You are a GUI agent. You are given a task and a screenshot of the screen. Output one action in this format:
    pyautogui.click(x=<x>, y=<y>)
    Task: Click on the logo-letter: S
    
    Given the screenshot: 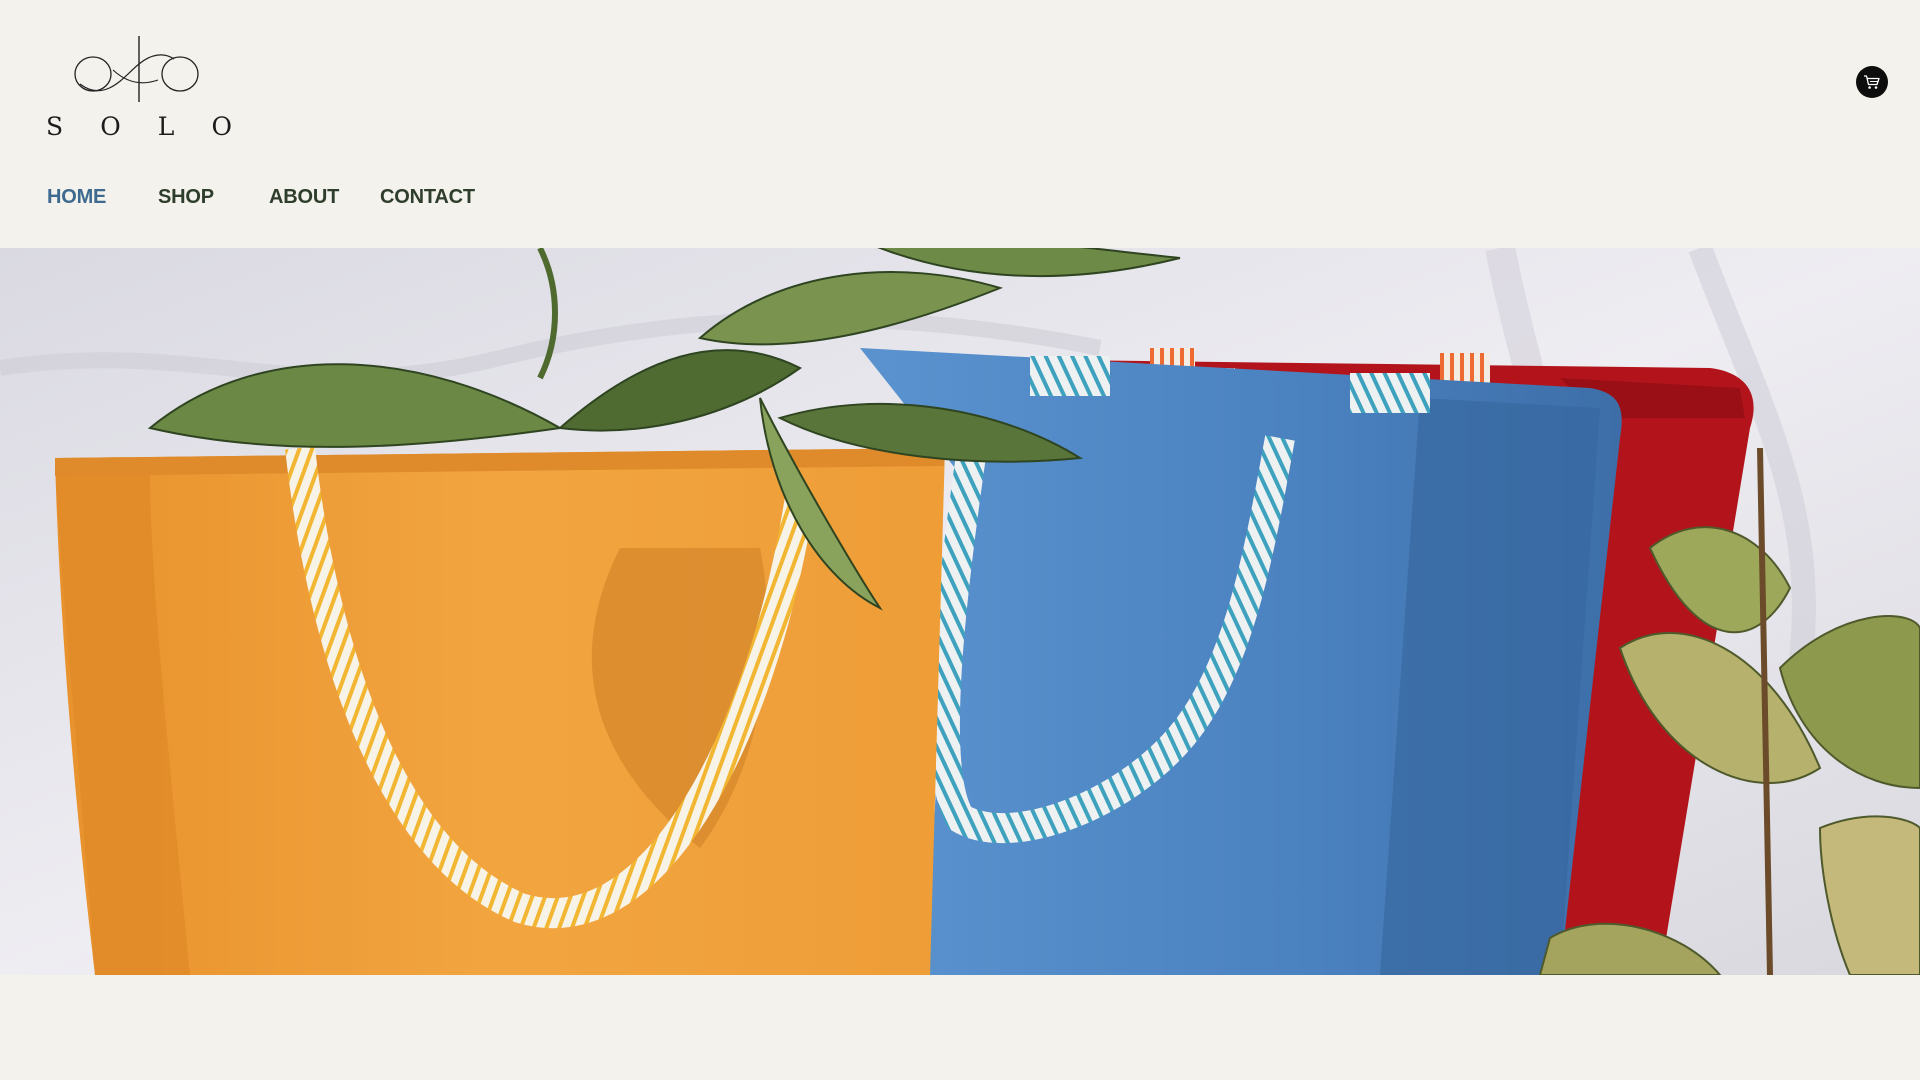 What is the action you would take?
    pyautogui.click(x=55, y=126)
    